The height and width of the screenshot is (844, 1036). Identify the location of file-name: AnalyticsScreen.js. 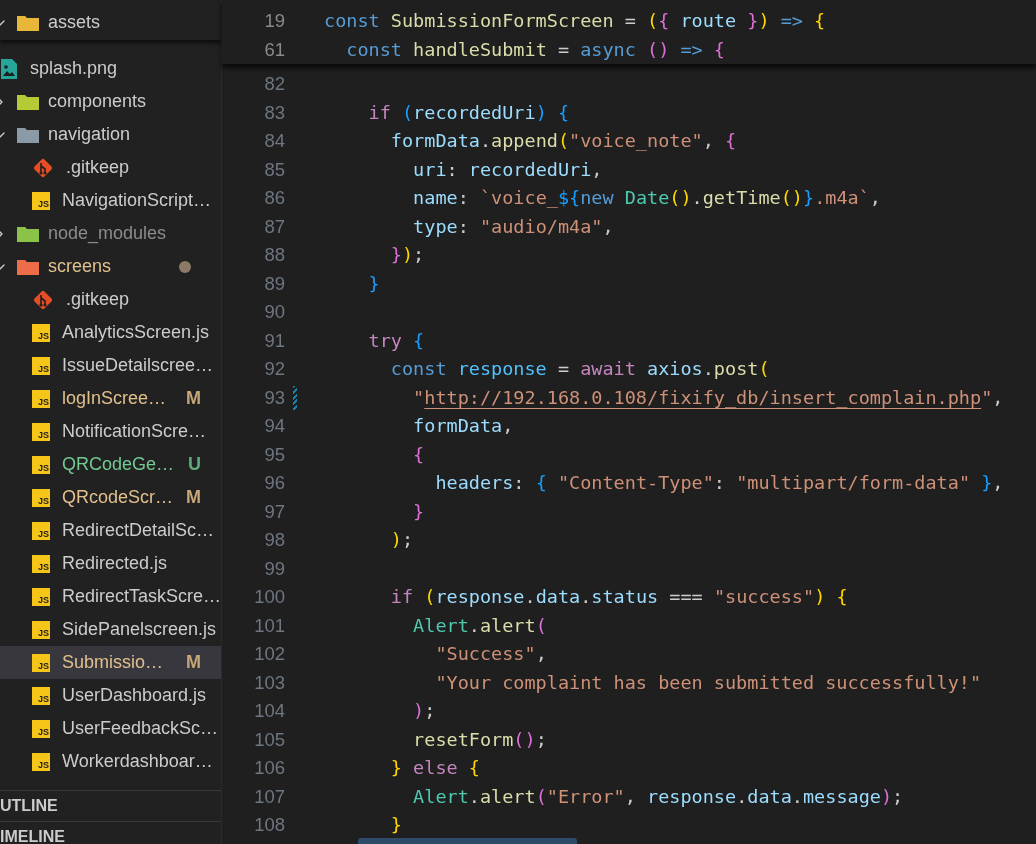
(136, 332).